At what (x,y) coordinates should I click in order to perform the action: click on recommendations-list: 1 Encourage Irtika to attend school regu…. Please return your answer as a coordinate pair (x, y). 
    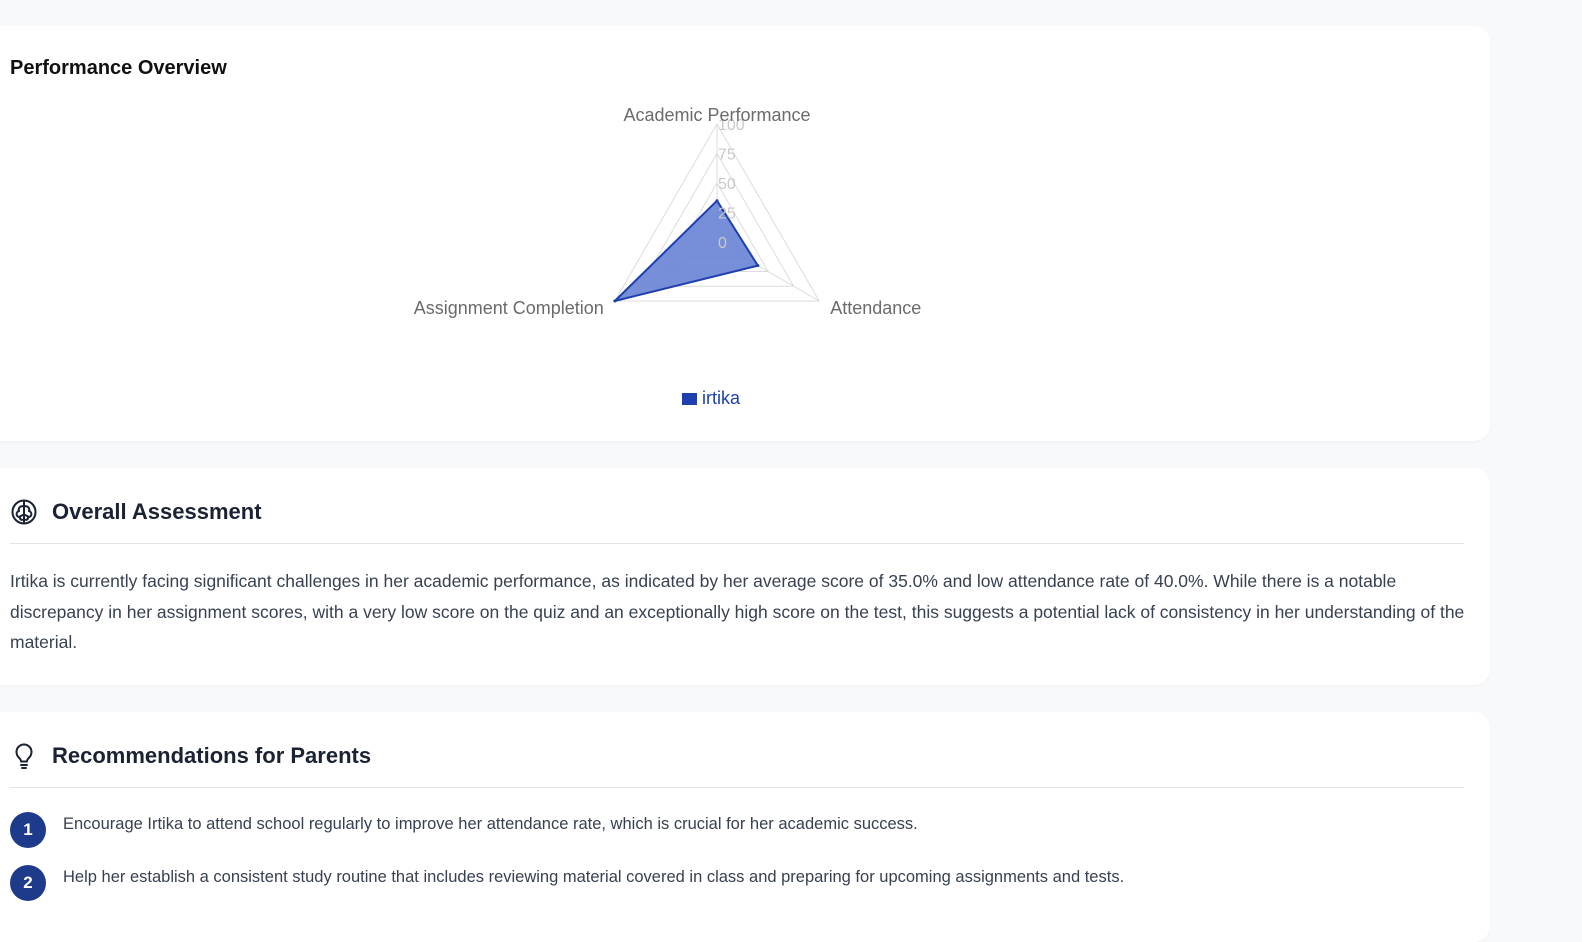
    Looking at the image, I should click on (730, 861).